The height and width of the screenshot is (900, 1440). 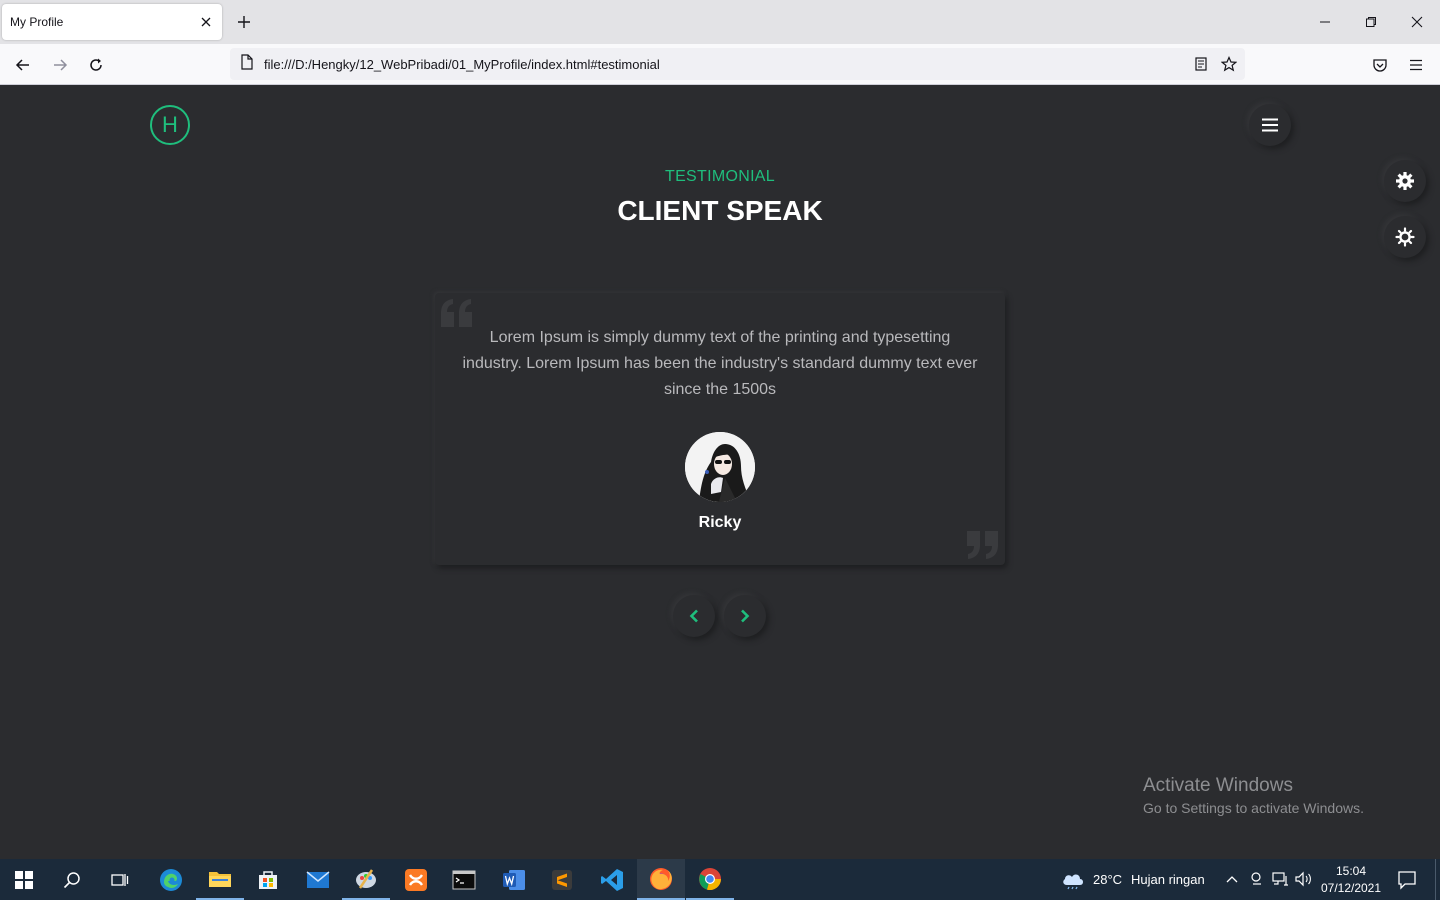 What do you see at coordinates (1351, 880) in the screenshot?
I see `taskbar-clock: 15:04 07/12/2021` at bounding box center [1351, 880].